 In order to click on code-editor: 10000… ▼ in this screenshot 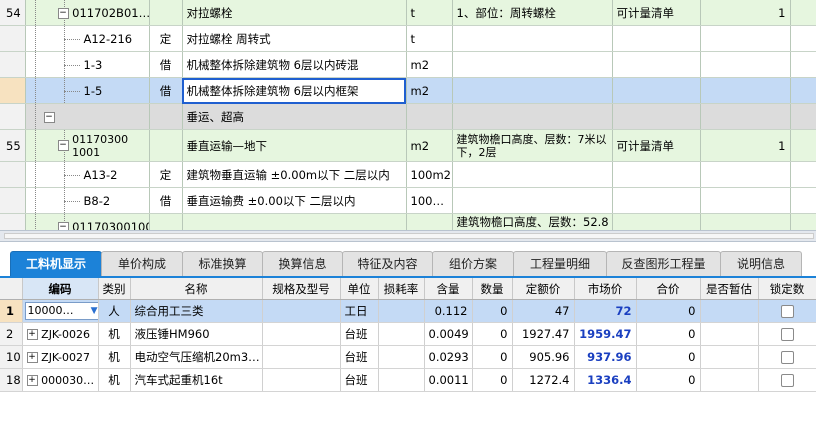, I will do `click(60, 311)`.